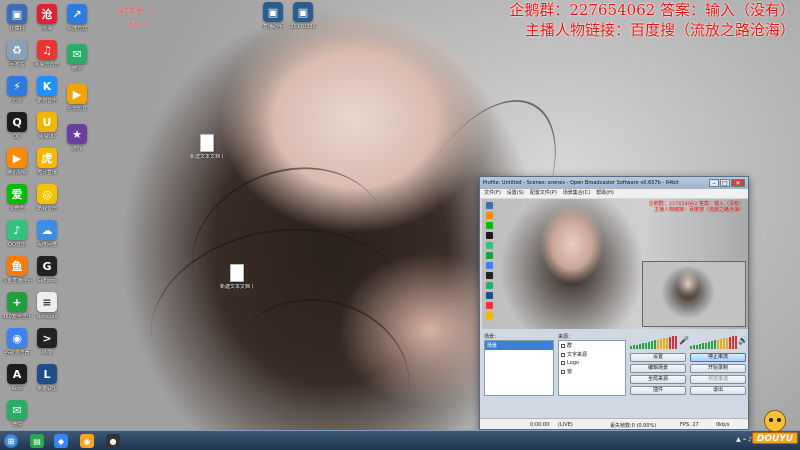 This screenshot has height=450, width=800. Describe the element at coordinates (47, 230) in the screenshot. I see `app-icon: ☁` at that location.